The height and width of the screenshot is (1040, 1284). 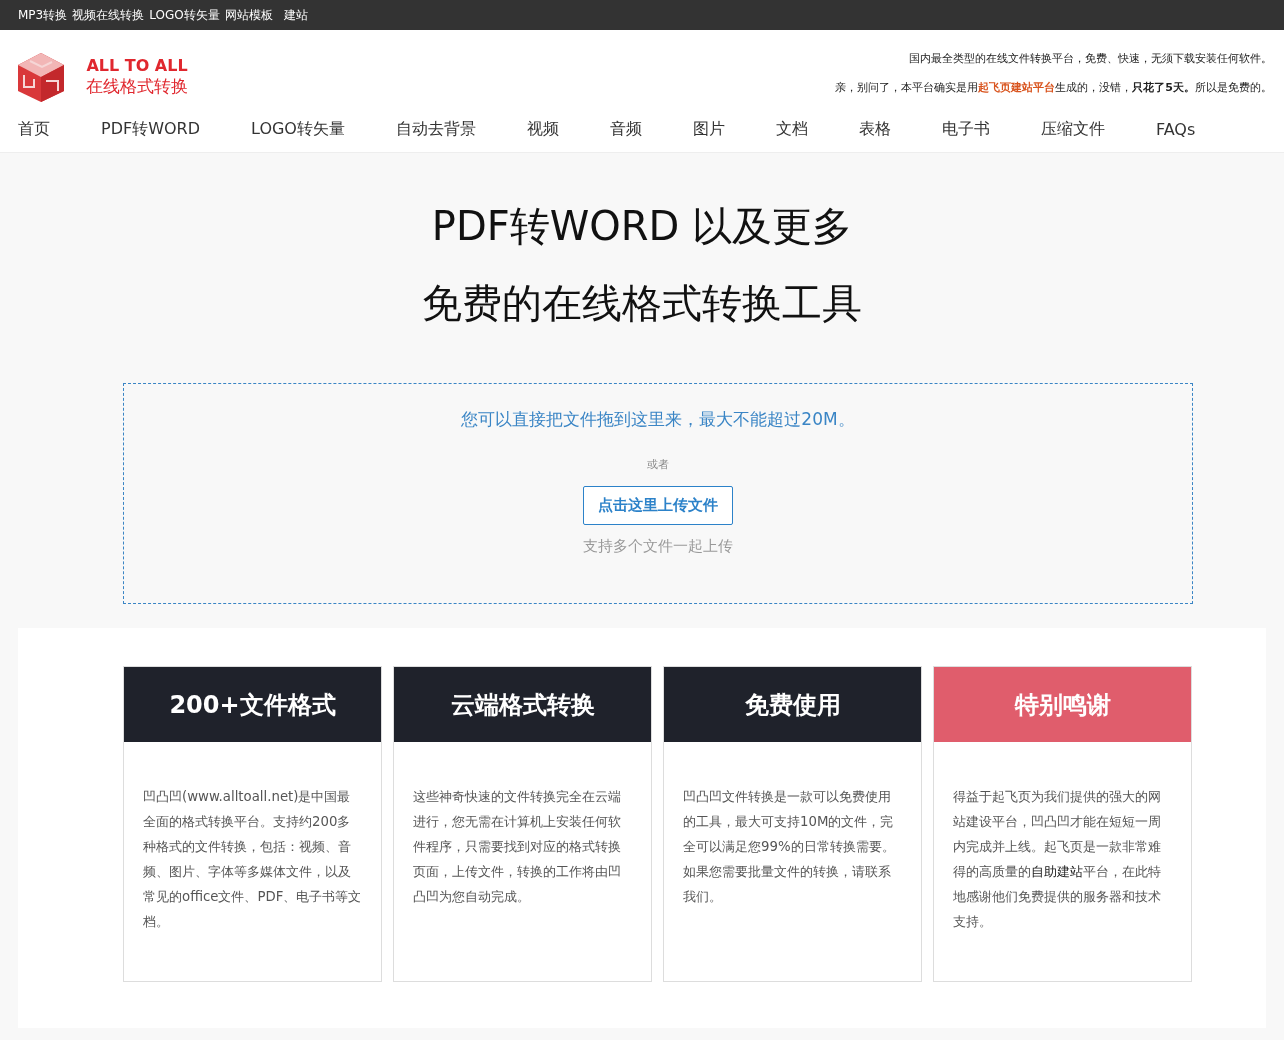 I want to click on feature-text: 凹凸凹文件转换是一款可以免费使用的工具，最大可支持10M的文件，完全可以满足您99%的日常转换需要。如果您需要批量文件的转换，请联系我们。, so click(x=789, y=847).